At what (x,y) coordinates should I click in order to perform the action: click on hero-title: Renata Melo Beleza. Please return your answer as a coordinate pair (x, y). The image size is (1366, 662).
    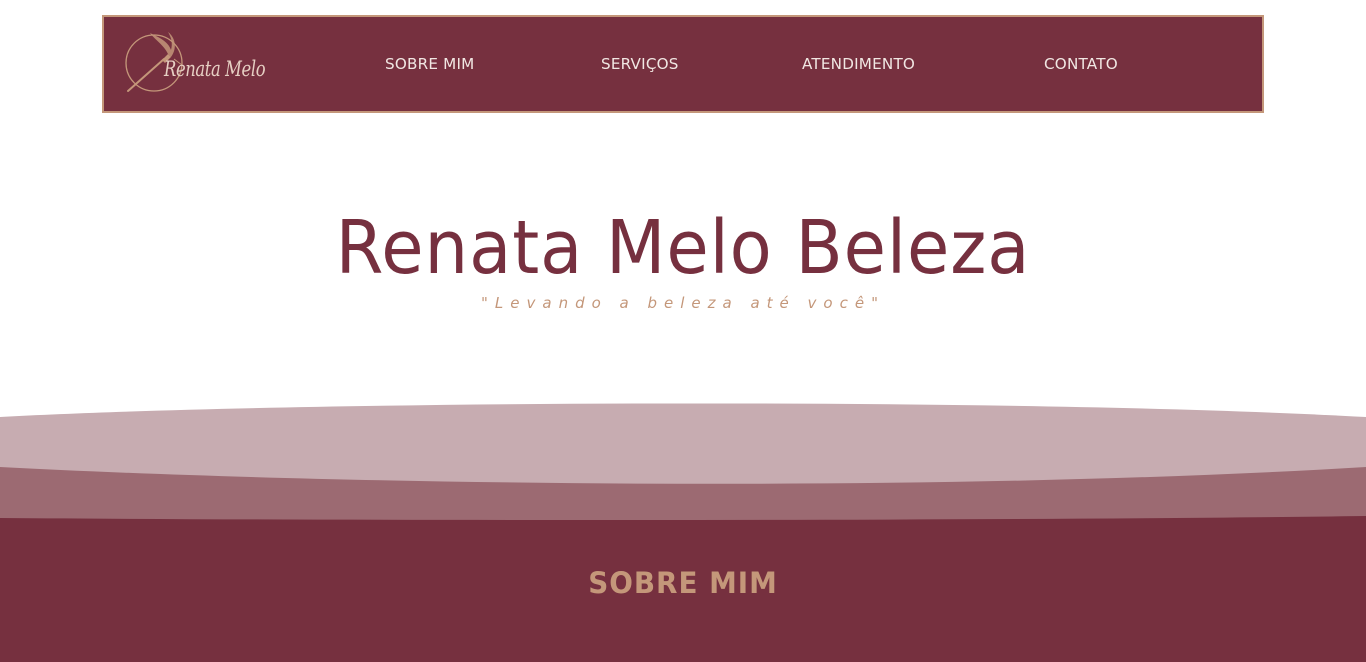
    Looking at the image, I should click on (683, 248).